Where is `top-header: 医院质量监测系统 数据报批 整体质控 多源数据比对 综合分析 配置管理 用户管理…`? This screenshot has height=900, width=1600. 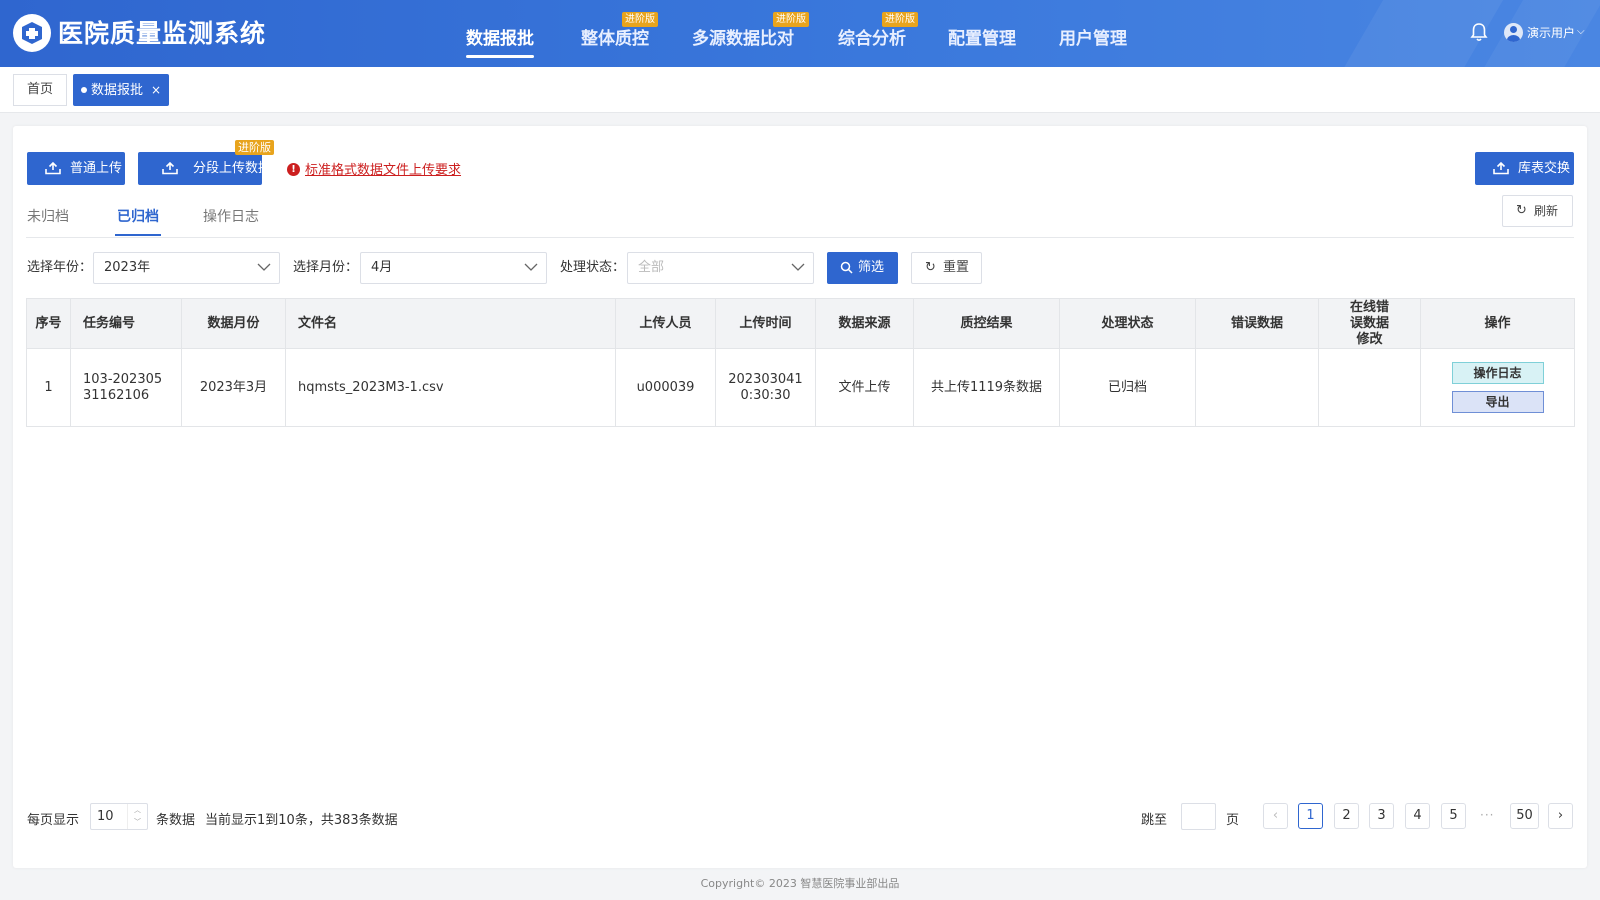 top-header: 医院质量监测系统 数据报批 整体质控 多源数据比对 综合分析 配置管理 用户管理… is located at coordinates (800, 33).